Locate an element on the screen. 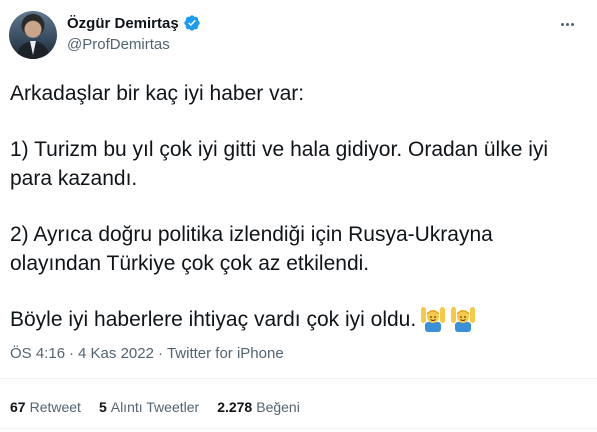 This screenshot has width=597, height=432. retweet-stat: 67 Retweet is located at coordinates (45, 407).